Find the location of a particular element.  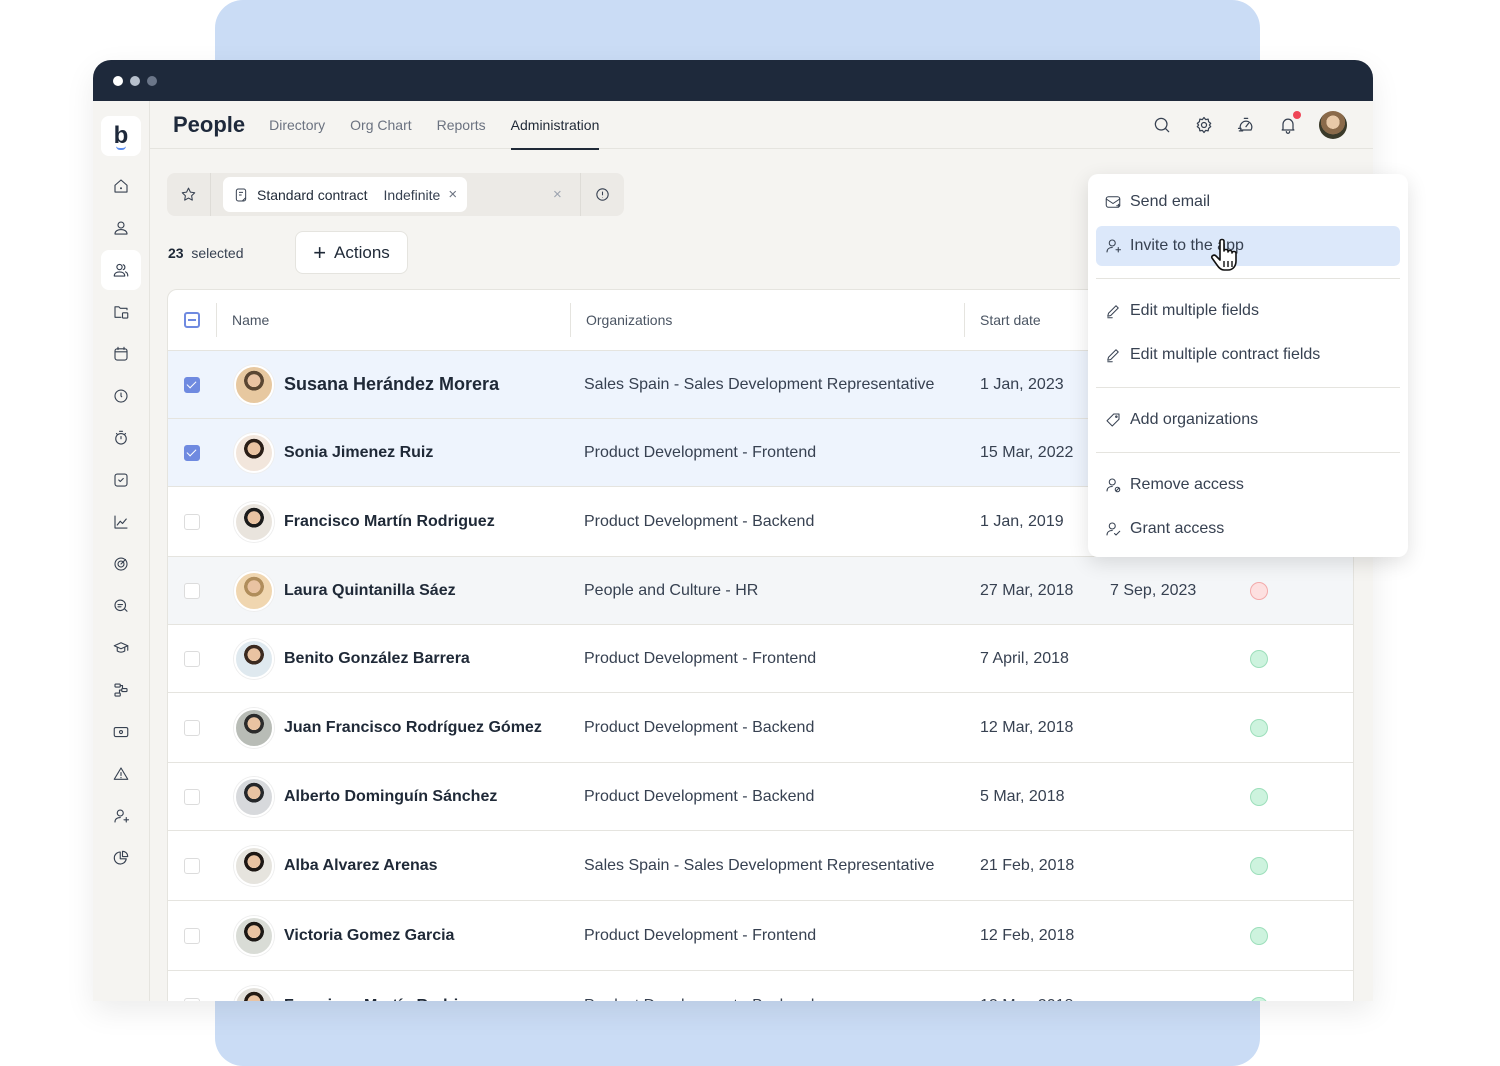

sidebar-item-timer is located at coordinates (121, 438).